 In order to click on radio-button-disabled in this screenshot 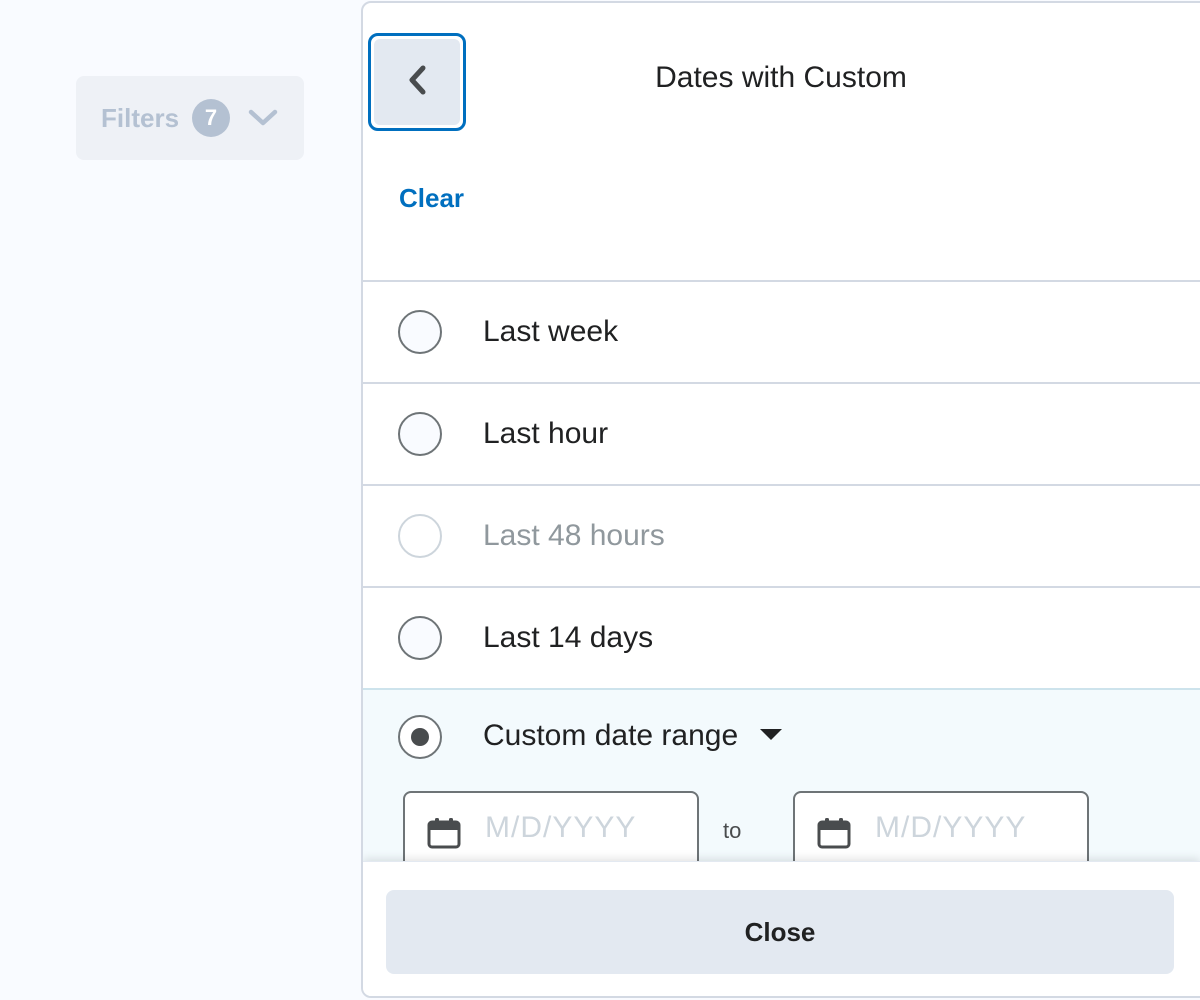, I will do `click(420, 536)`.